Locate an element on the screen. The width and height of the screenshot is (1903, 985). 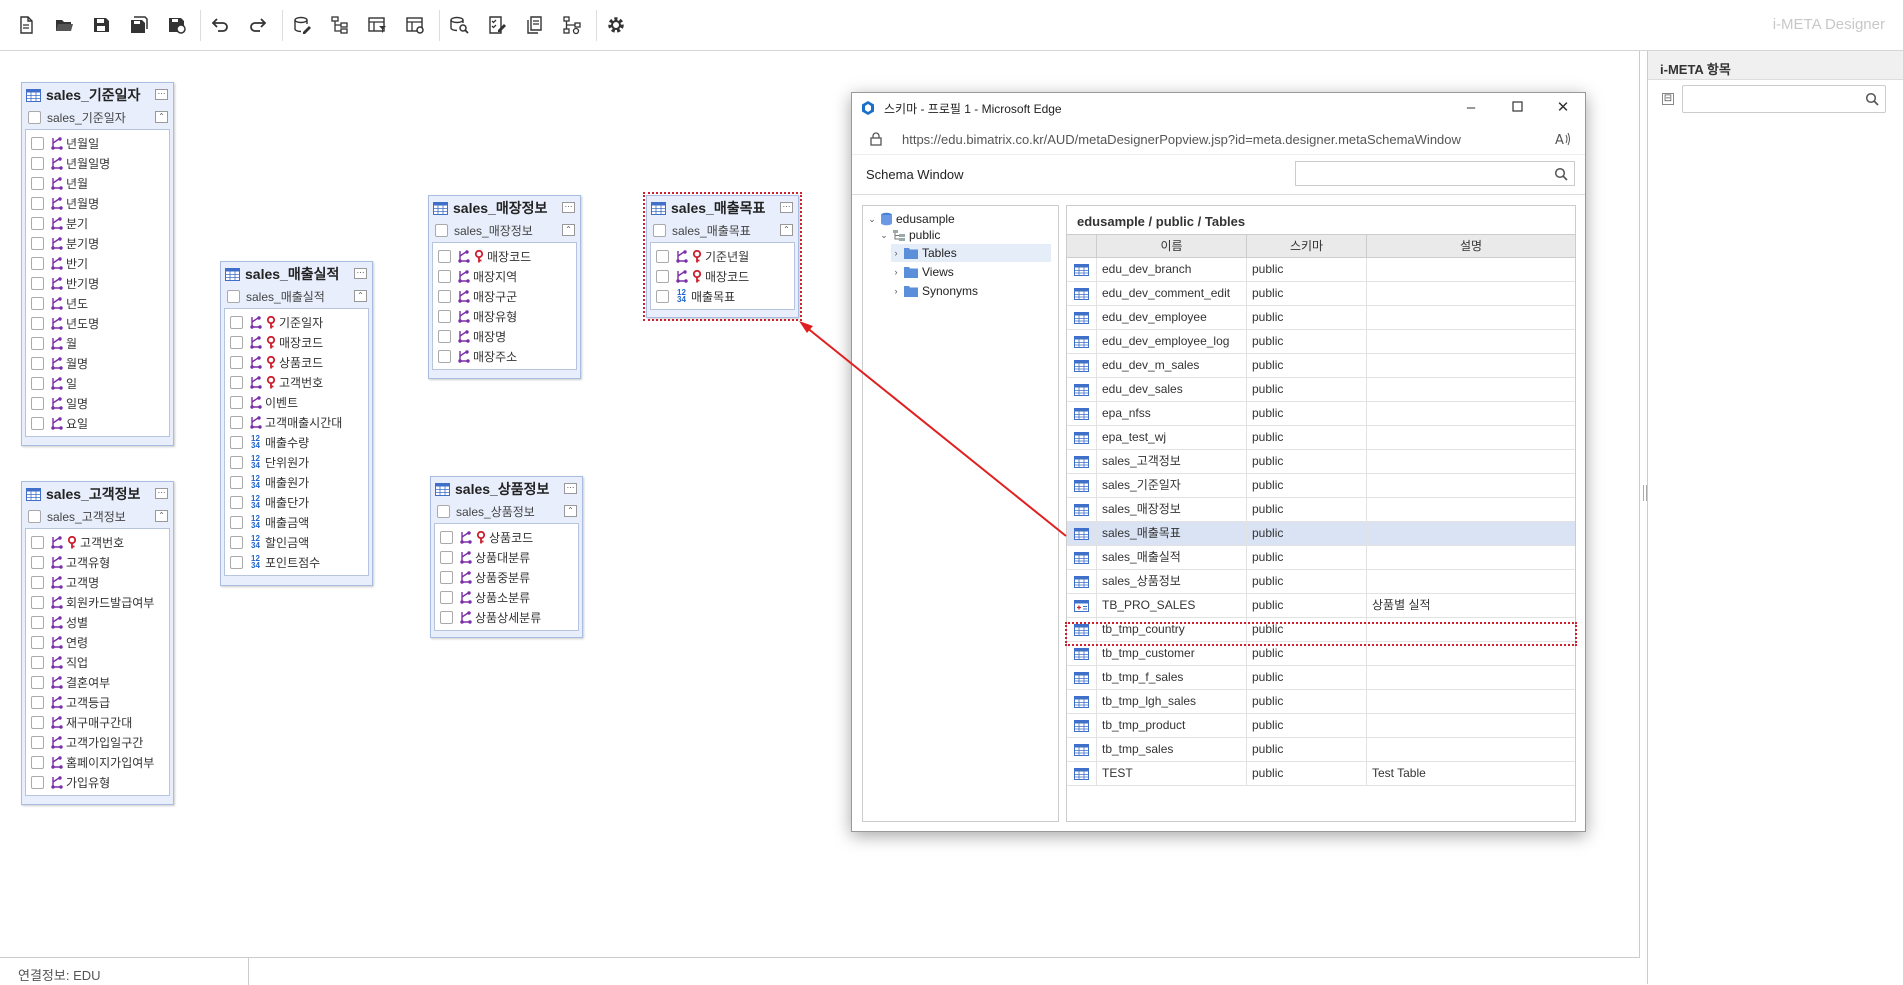
column-item: 12 34 포인트점수 is located at coordinates (296, 562).